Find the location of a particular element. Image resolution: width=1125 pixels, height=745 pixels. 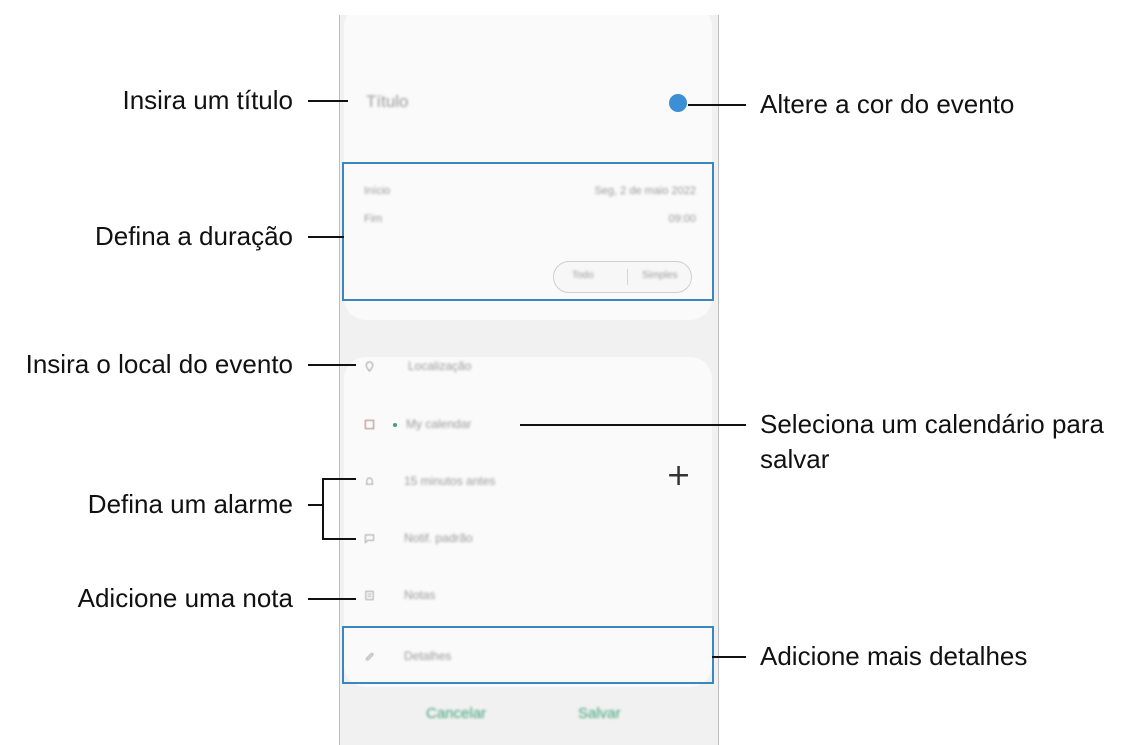

calendar-leader-line is located at coordinates (633, 425).